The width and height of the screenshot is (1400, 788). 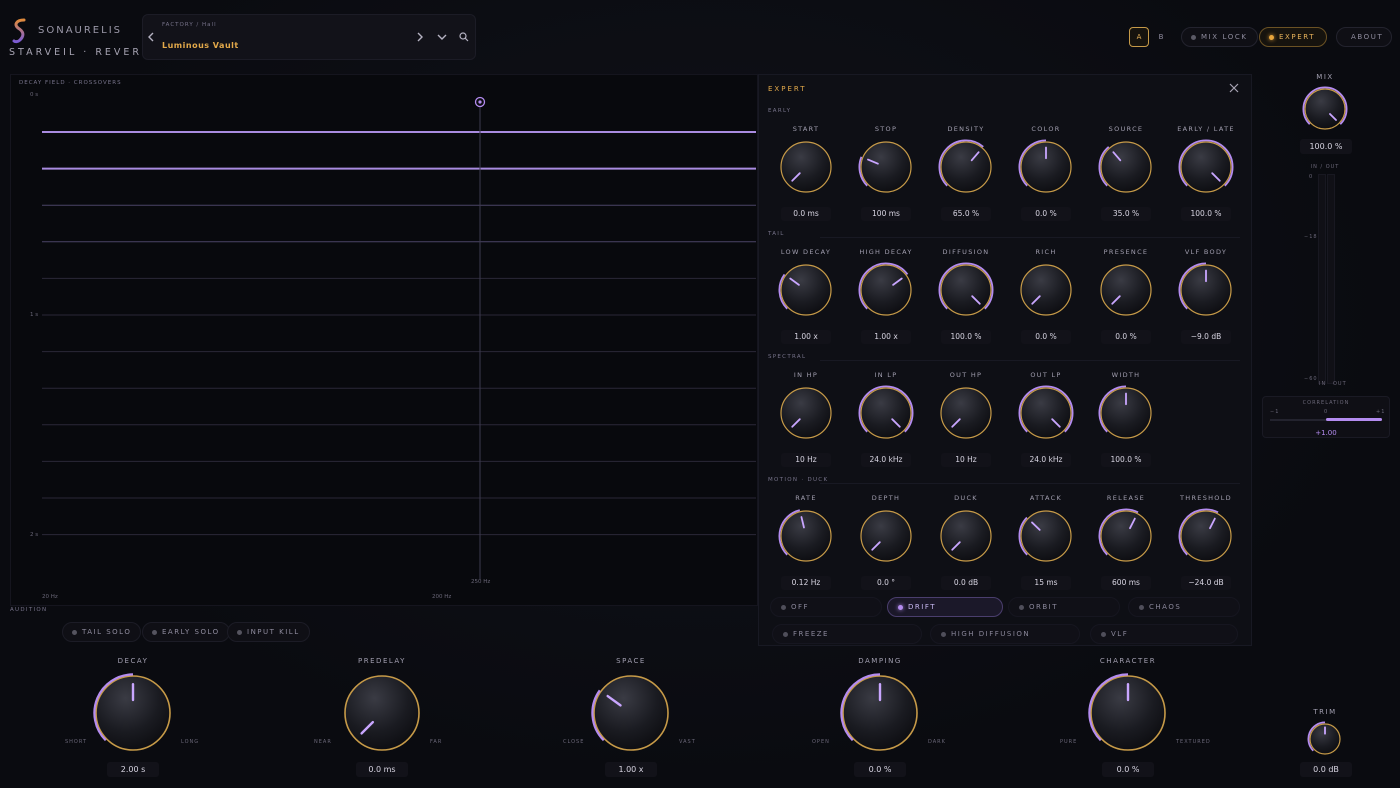 I want to click on mode-off: OFF, so click(x=826, y=607).